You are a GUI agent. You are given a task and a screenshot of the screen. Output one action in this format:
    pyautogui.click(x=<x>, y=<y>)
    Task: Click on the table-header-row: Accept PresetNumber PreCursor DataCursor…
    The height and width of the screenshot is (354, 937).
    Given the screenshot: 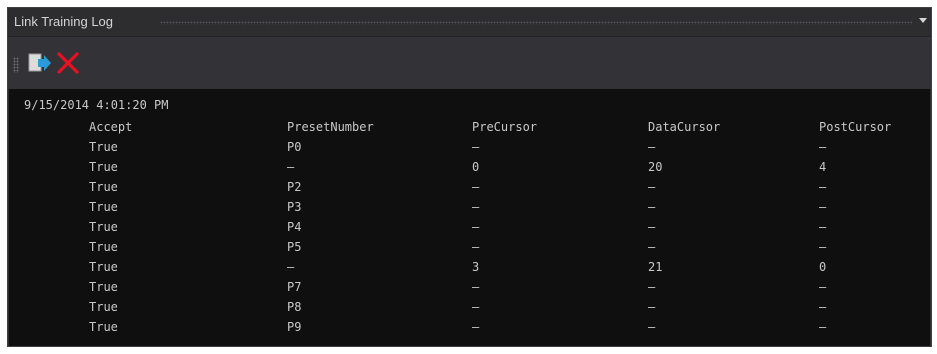 What is the action you would take?
    pyautogui.click(x=469, y=127)
    